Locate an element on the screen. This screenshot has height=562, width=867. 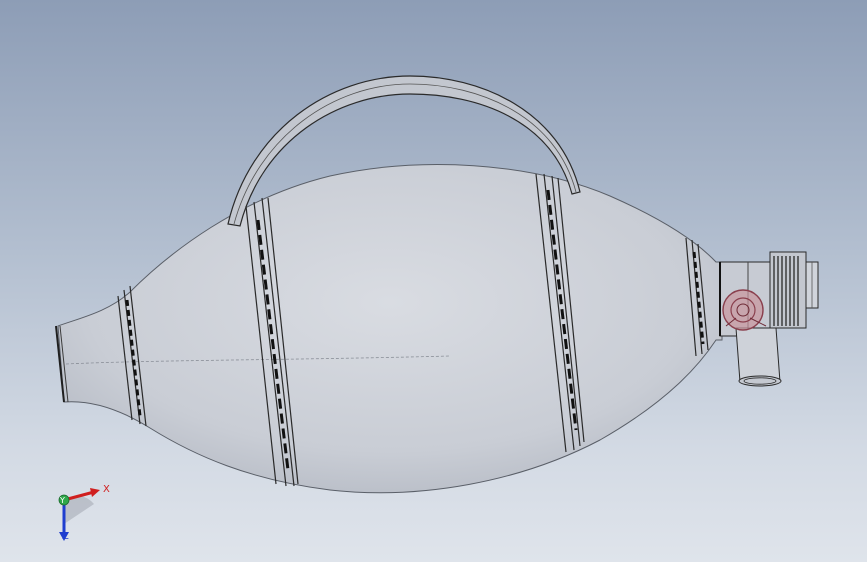
y-axis-label: Y is located at coordinates (62, 500).